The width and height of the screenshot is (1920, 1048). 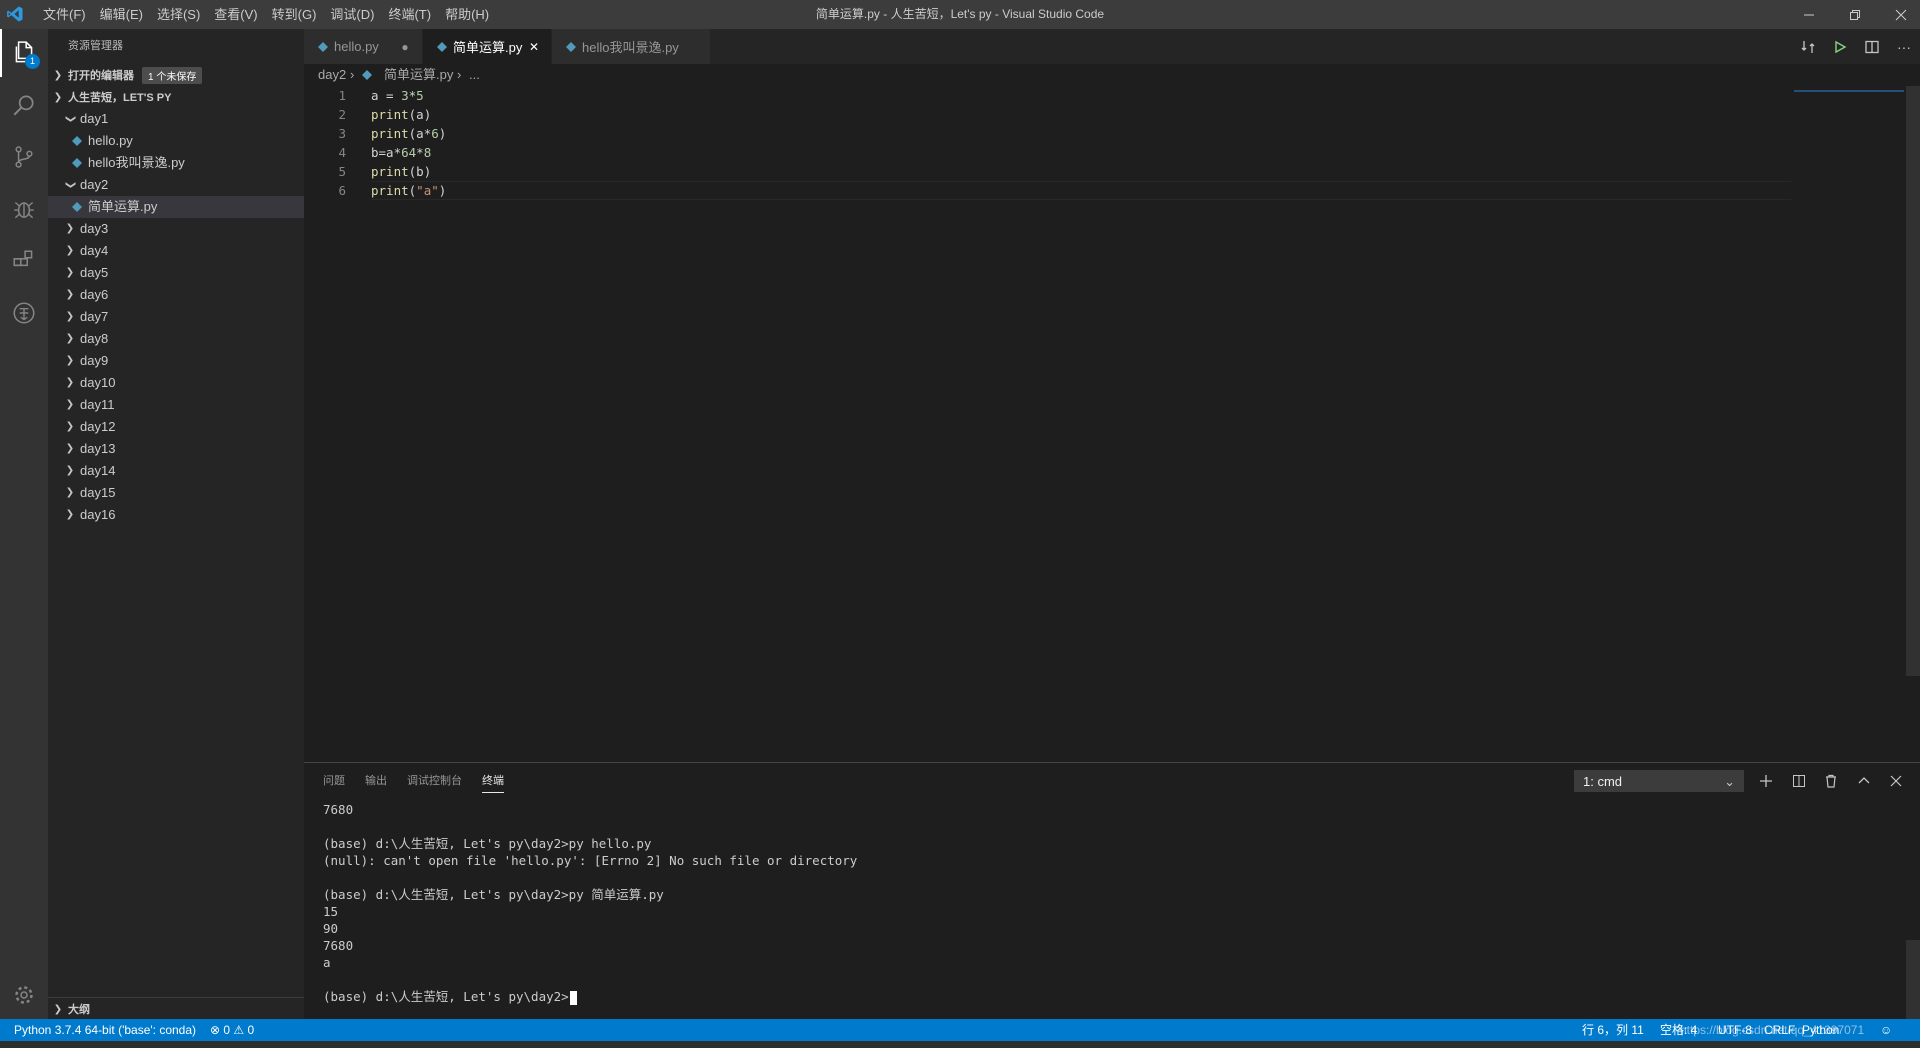 I want to click on tree-file-item: hello我叫景逸.py, so click(x=176, y=163).